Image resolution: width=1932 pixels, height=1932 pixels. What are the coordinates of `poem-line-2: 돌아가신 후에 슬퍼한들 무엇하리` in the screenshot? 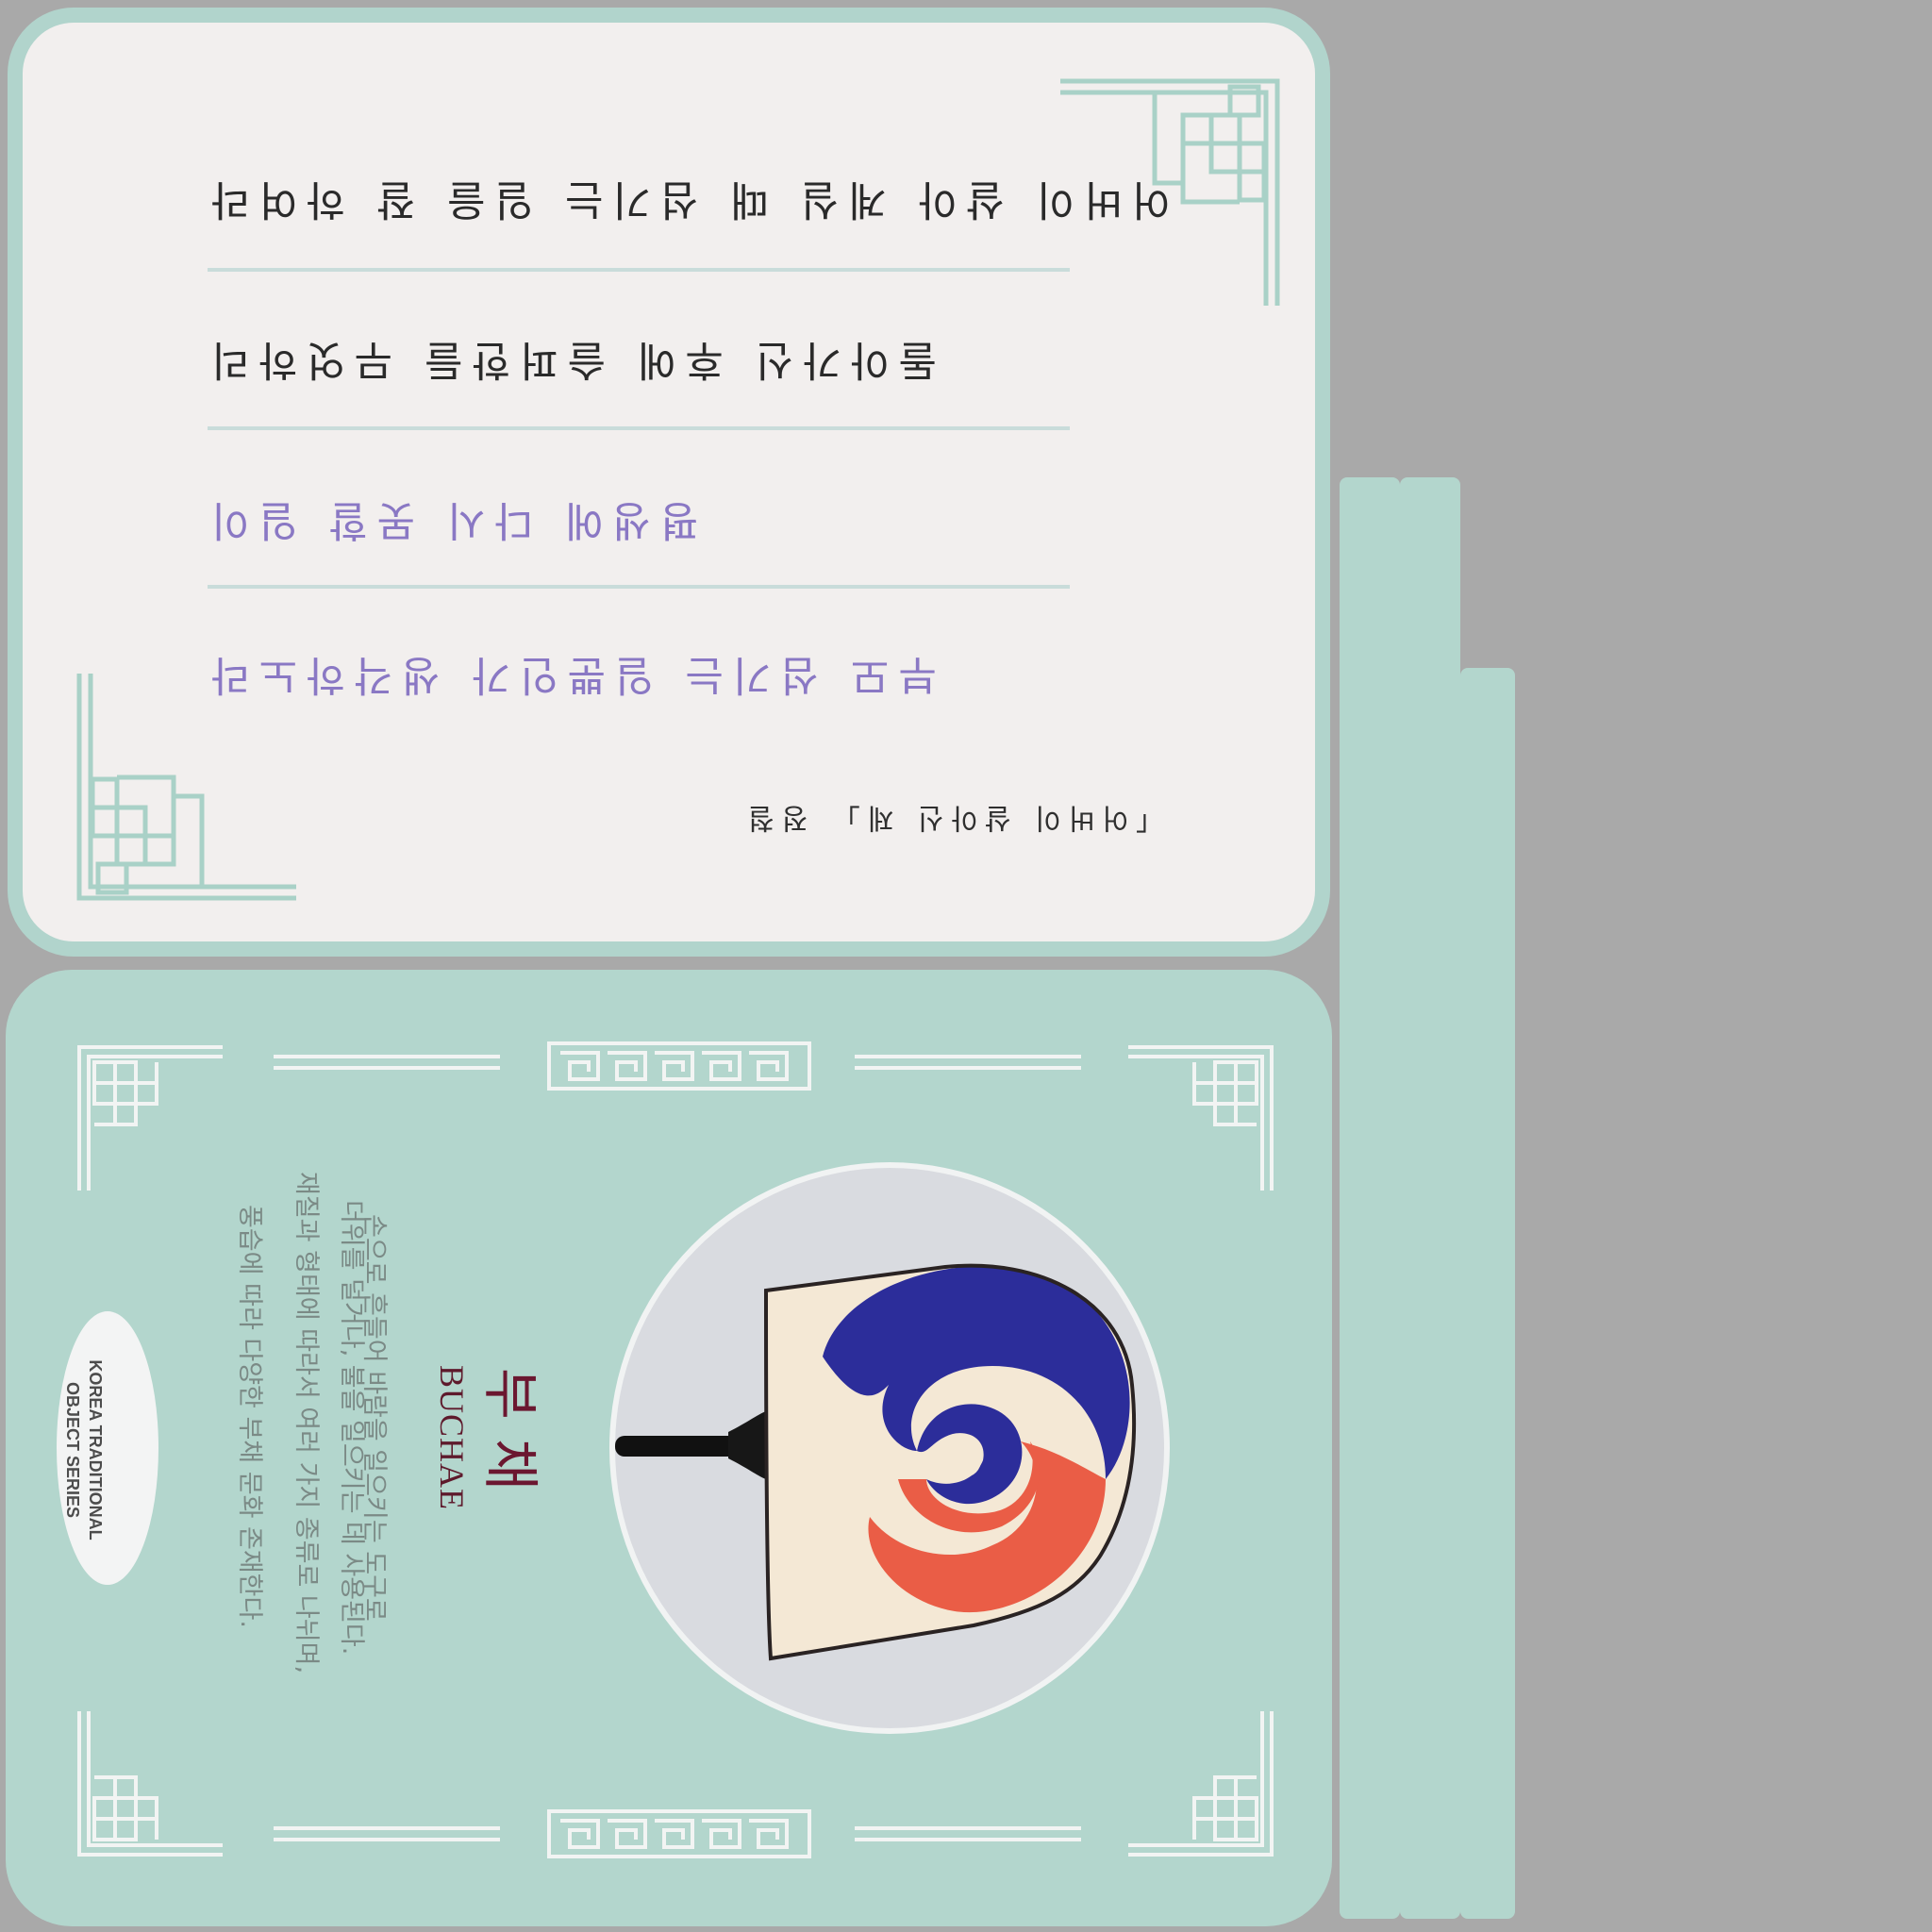 It's located at (569, 360).